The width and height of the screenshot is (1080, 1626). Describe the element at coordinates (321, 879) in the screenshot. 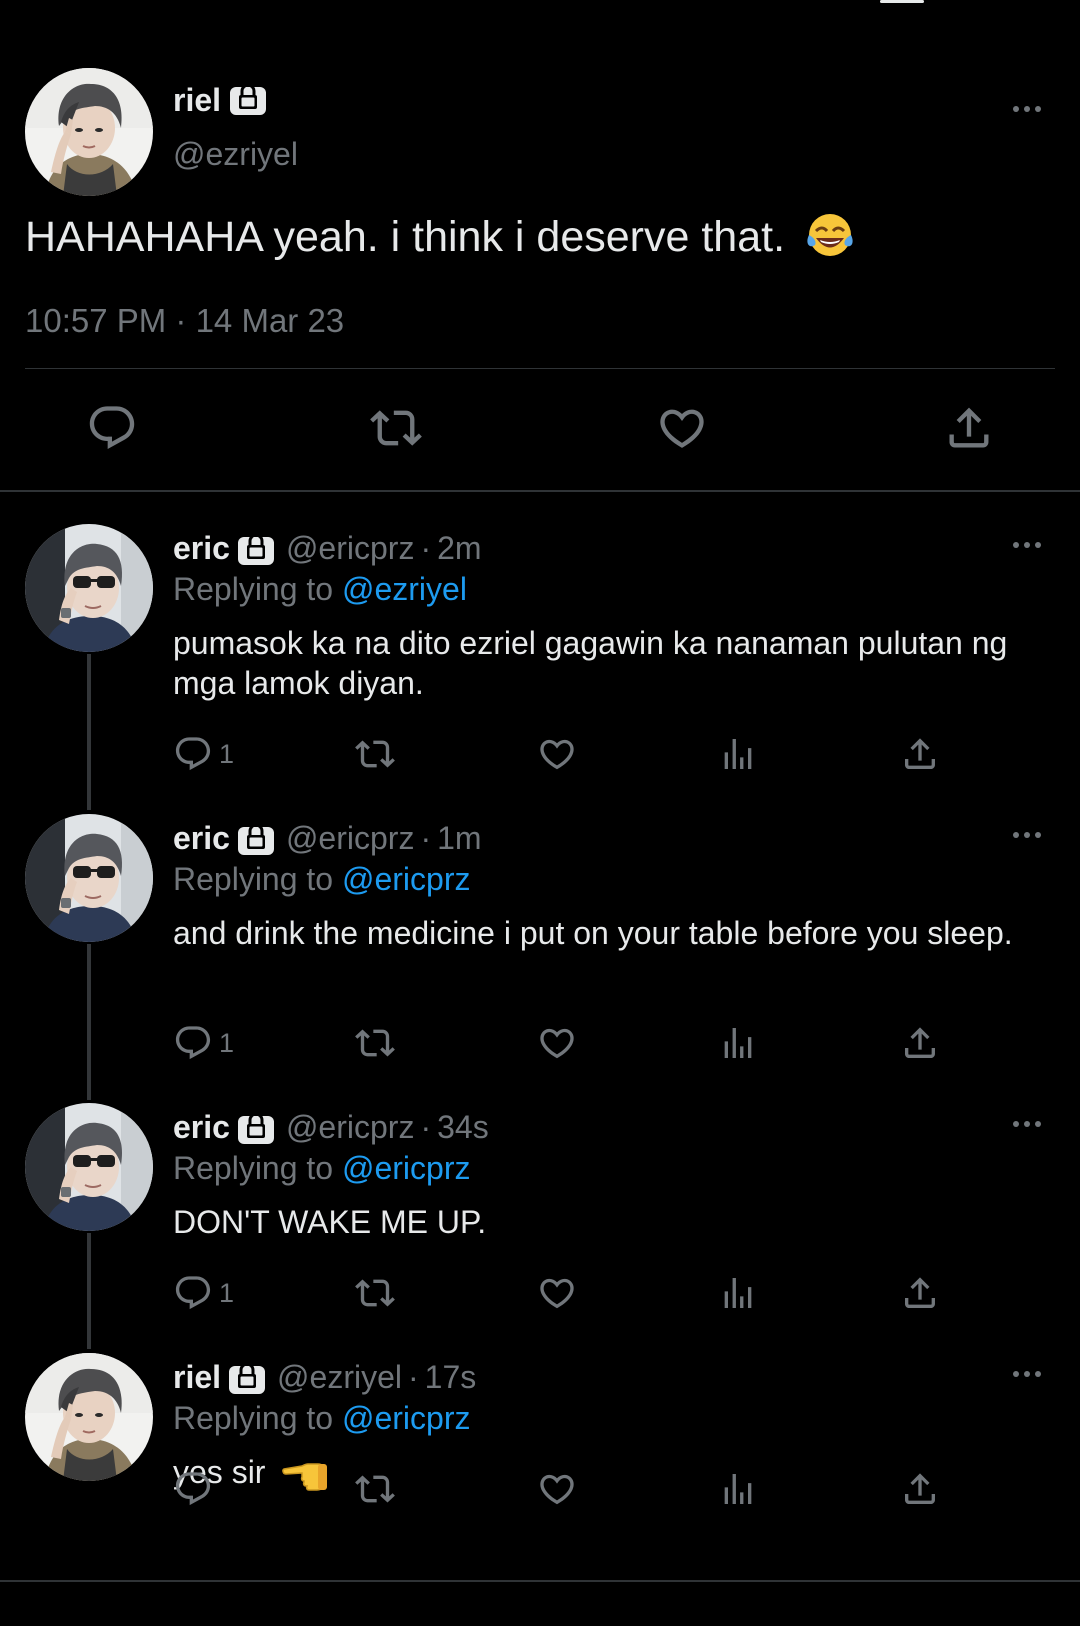

I see `replying-to: Replying to @ericprz` at that location.